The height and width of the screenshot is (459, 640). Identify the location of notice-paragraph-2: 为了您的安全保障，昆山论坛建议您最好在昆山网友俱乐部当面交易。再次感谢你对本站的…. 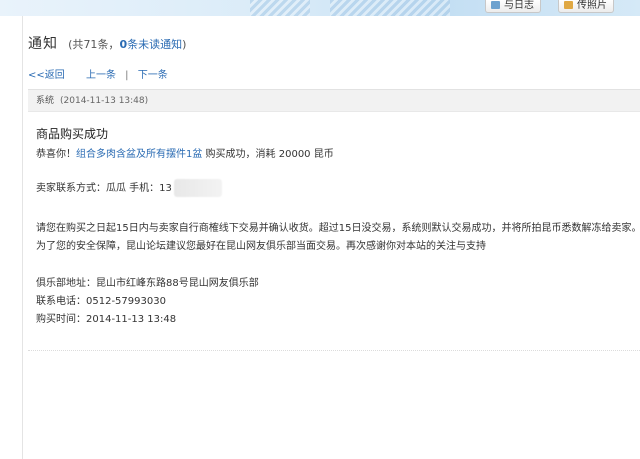
(261, 246).